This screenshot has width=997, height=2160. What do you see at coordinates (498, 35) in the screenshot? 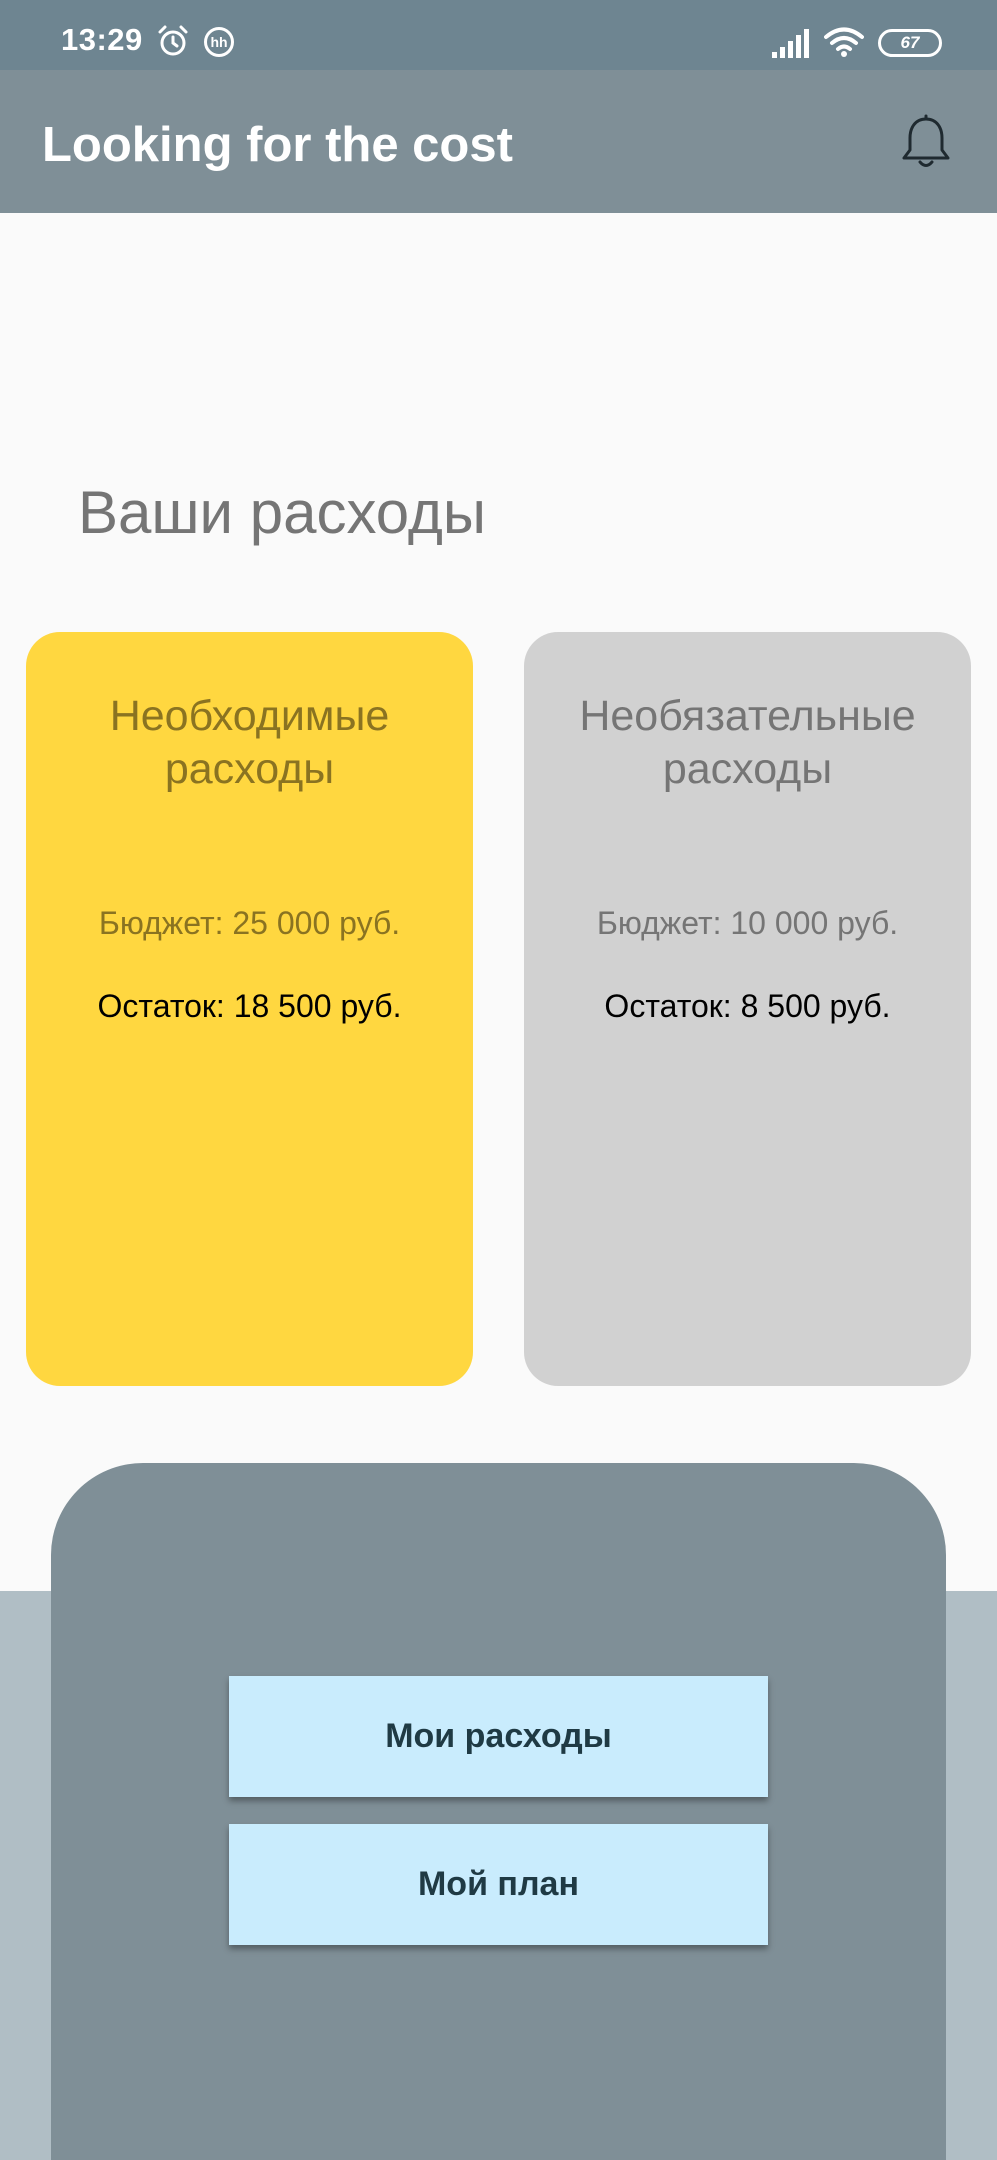
I see `status-bar: 13:29 hh 67` at bounding box center [498, 35].